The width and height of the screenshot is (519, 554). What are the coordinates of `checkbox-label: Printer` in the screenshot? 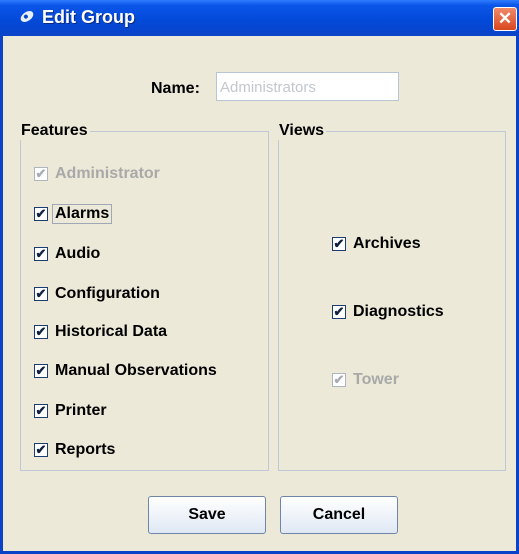 It's located at (81, 410).